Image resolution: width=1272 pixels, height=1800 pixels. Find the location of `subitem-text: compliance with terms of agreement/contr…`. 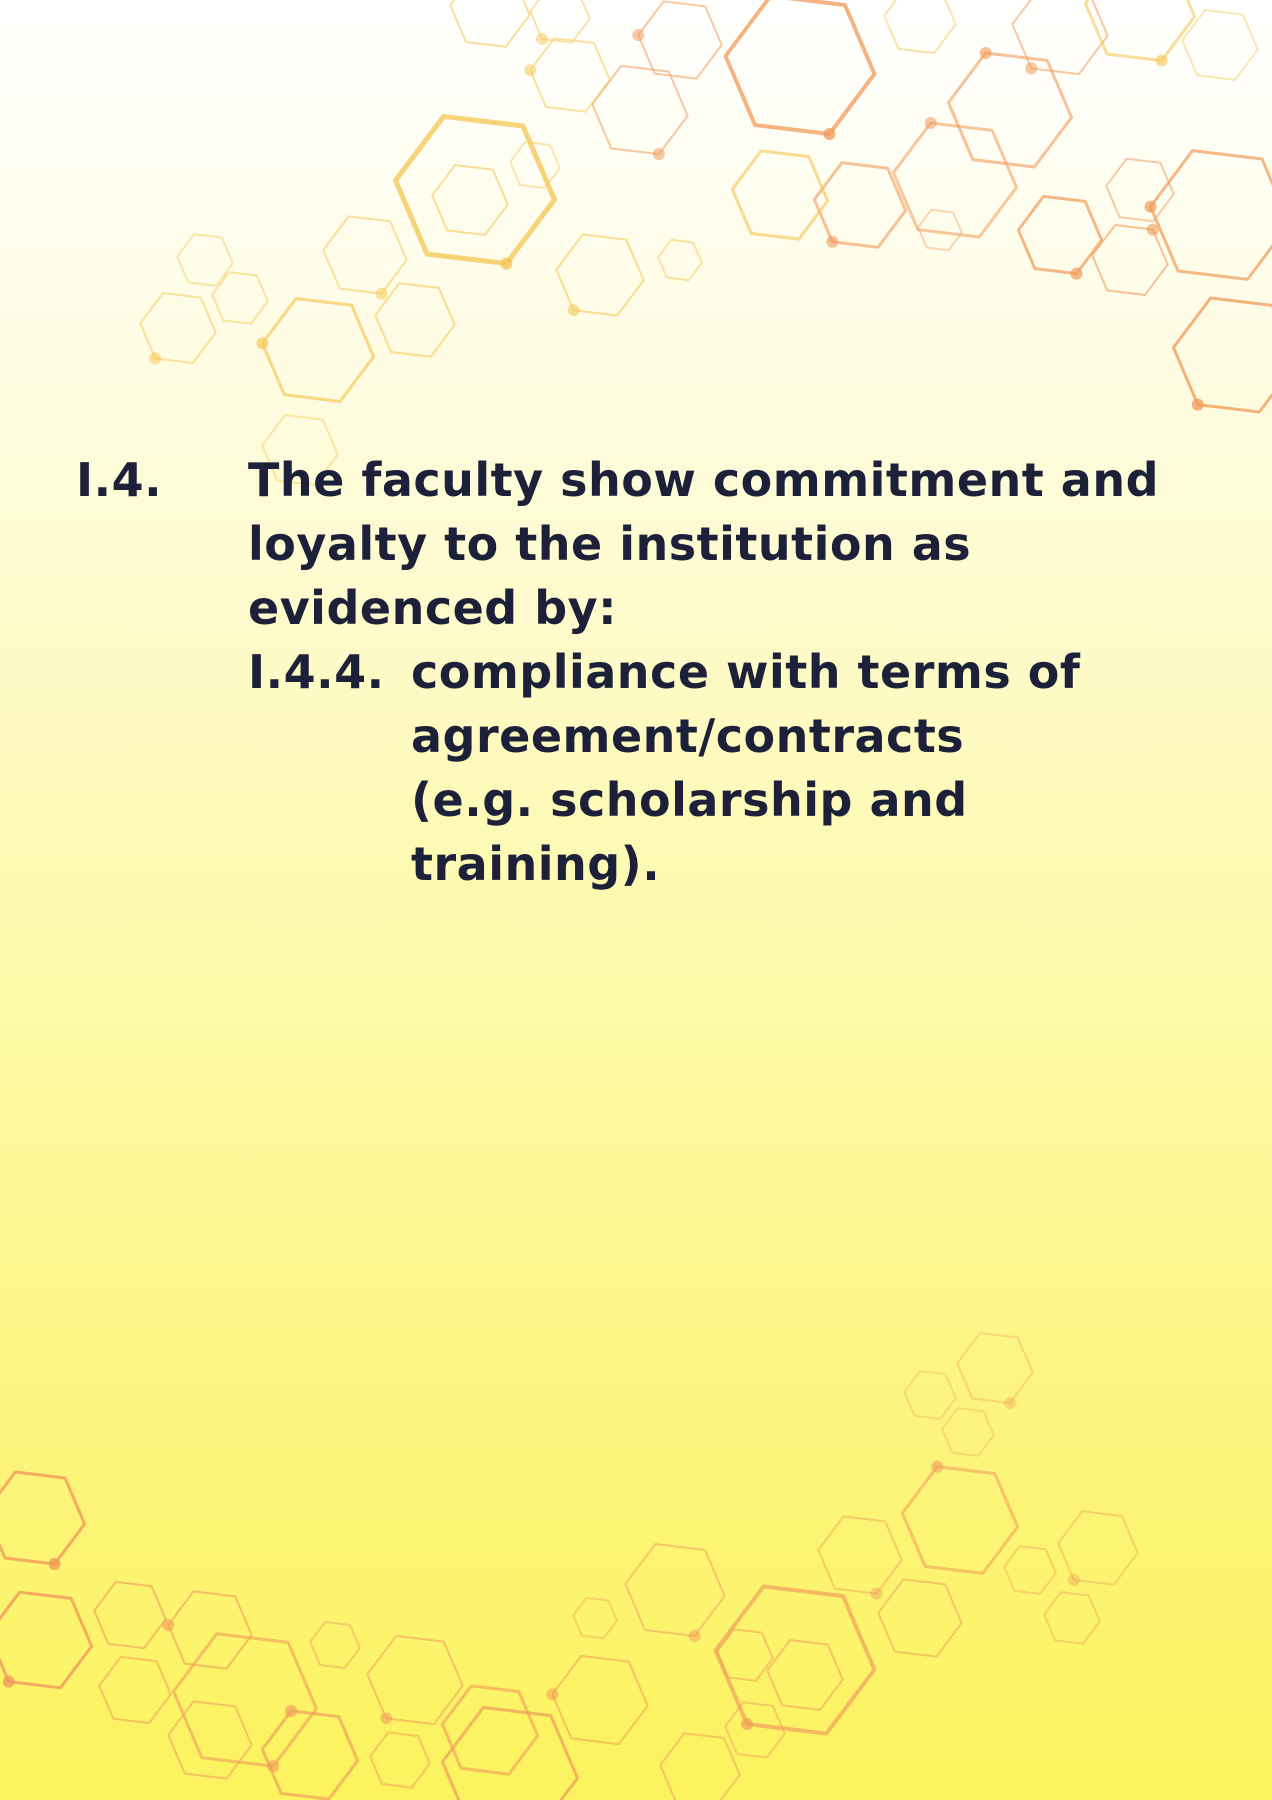

subitem-text: compliance with terms of agreement/contr… is located at coordinates (746, 768).